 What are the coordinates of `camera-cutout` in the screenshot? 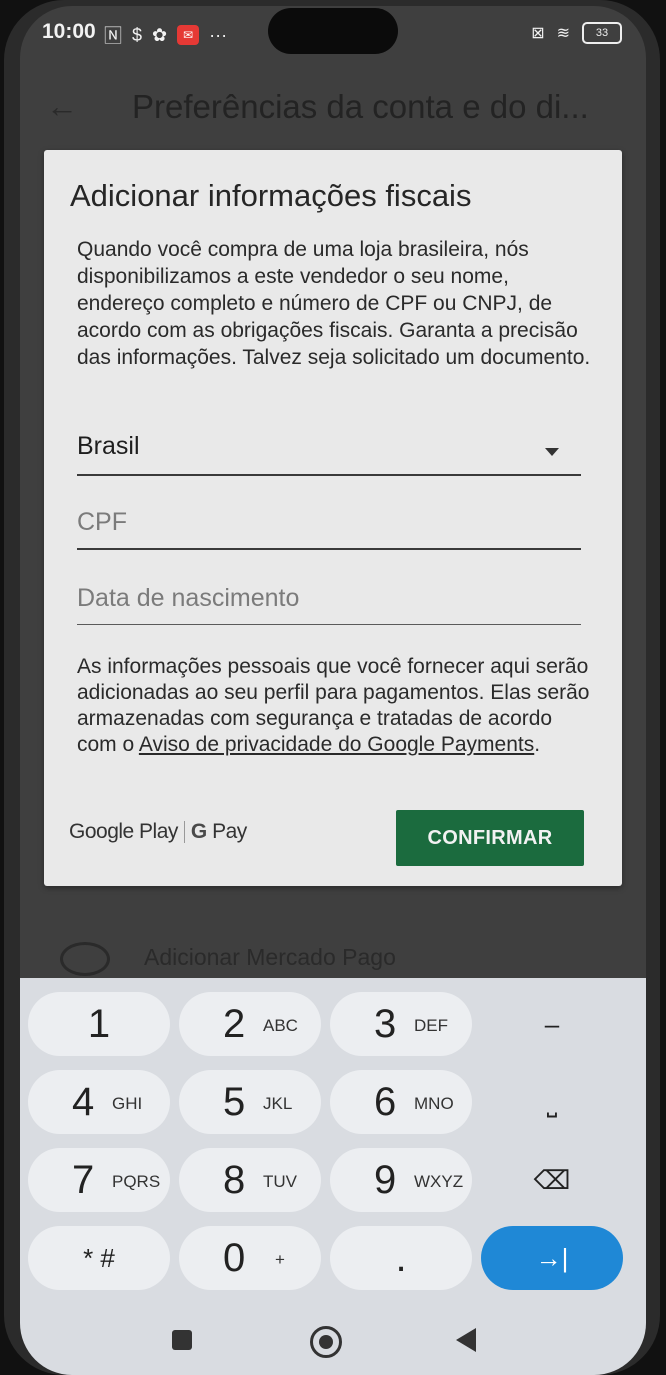 It's located at (333, 31).